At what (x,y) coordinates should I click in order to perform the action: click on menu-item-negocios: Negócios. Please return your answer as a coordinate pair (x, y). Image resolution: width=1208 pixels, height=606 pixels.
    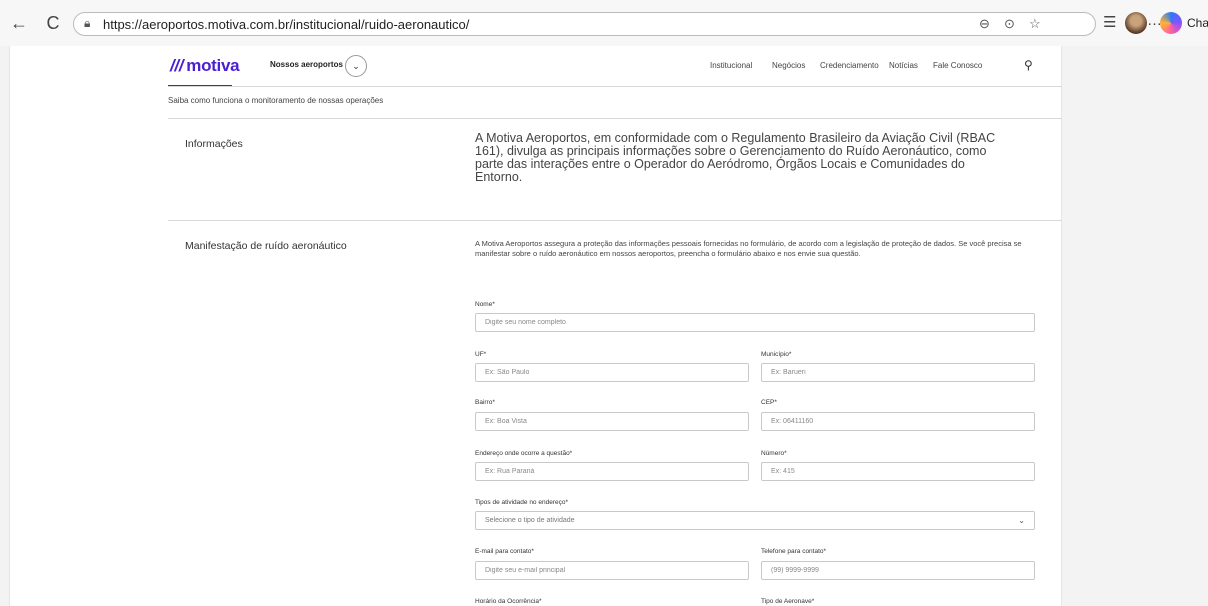
    Looking at the image, I should click on (788, 65).